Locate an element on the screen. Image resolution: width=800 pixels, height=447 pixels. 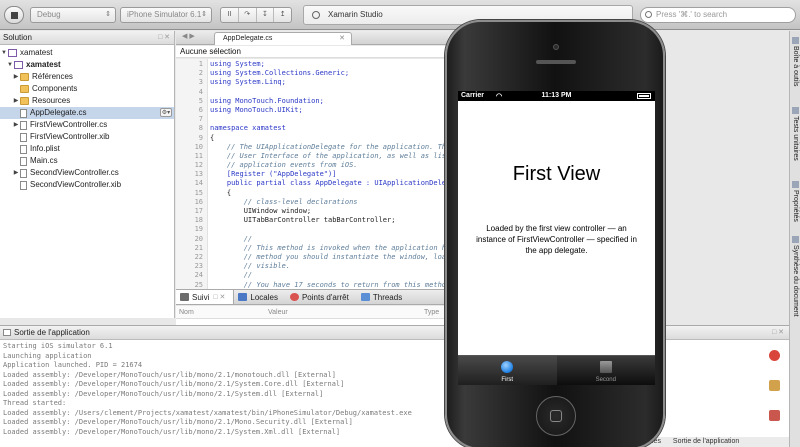
first-tab-icon is located at coordinates (507, 367).